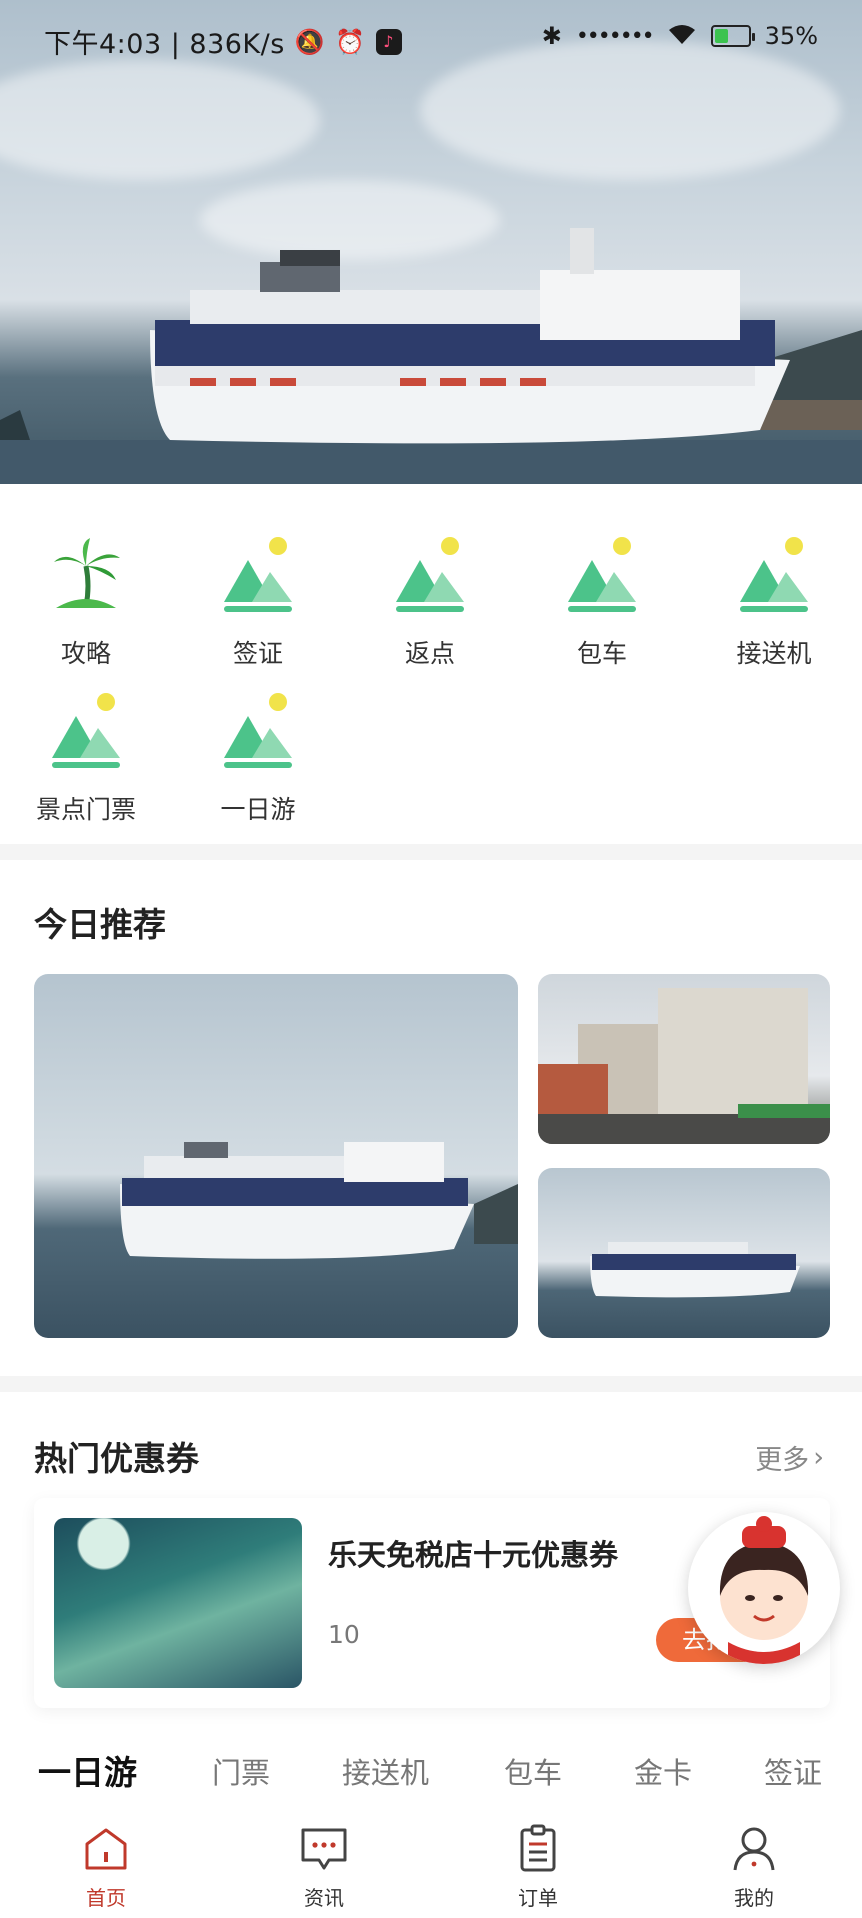 The width and height of the screenshot is (862, 1918). Describe the element at coordinates (601, 653) in the screenshot. I see `menu-label: 包车` at that location.